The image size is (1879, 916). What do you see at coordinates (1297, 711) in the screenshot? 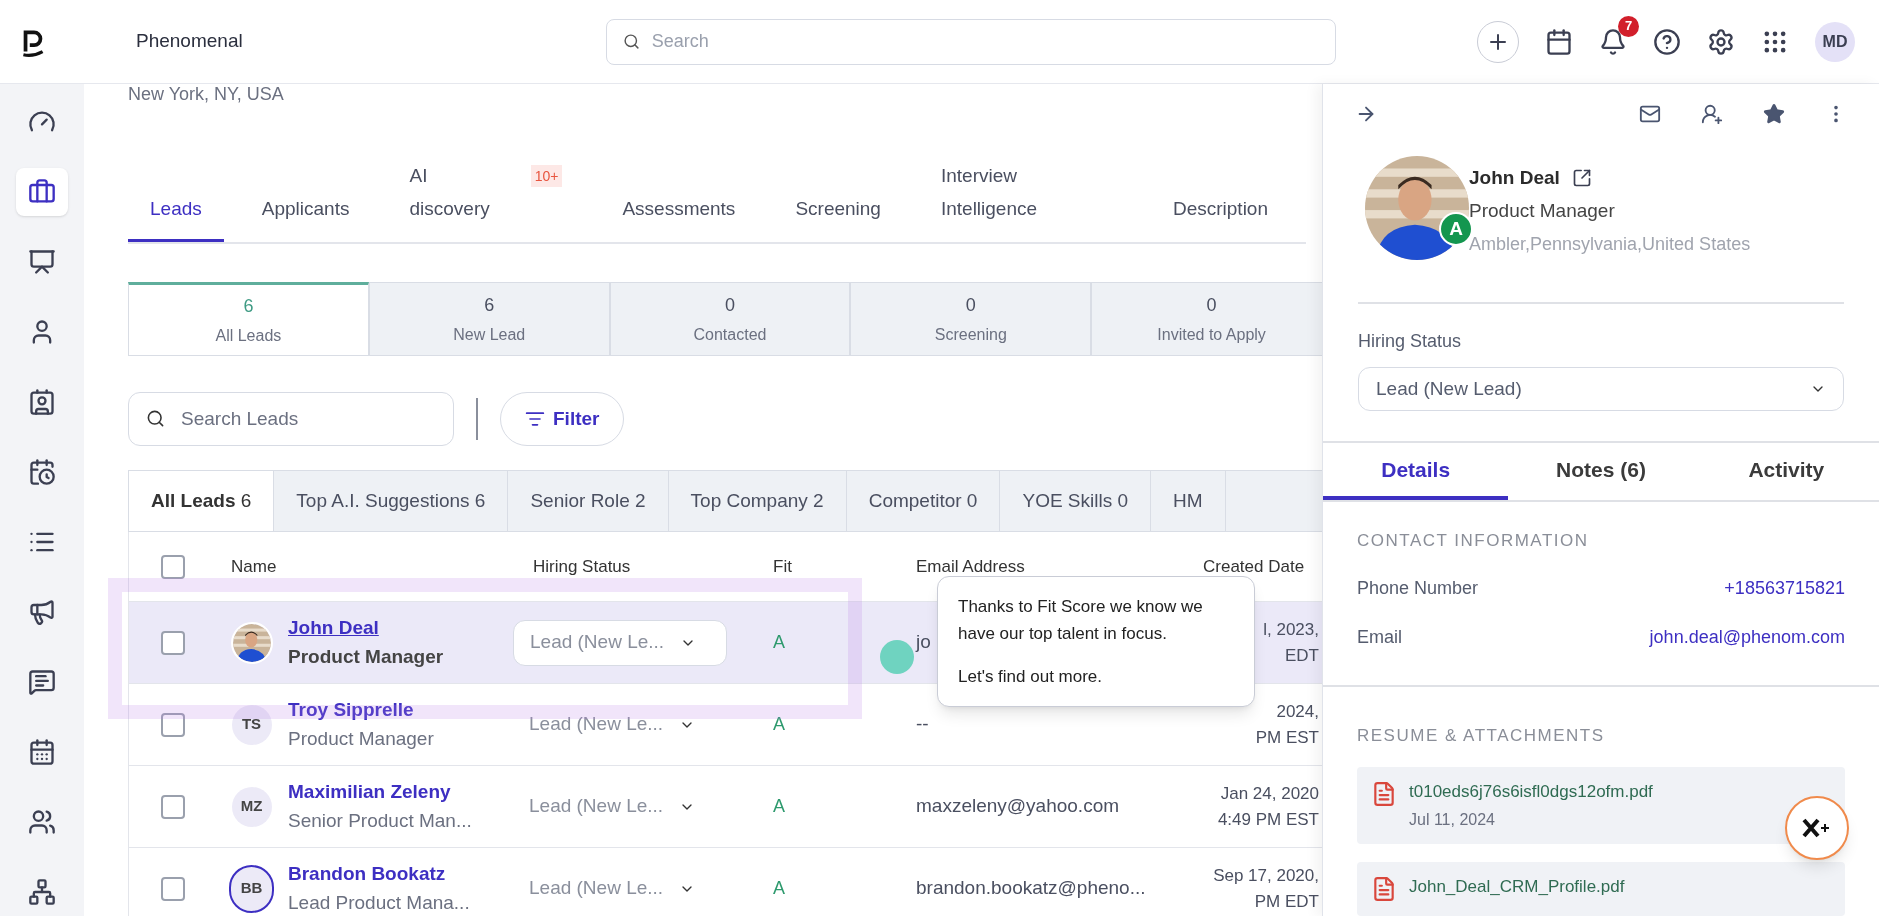
I see `created-date-text: 2024,` at bounding box center [1297, 711].